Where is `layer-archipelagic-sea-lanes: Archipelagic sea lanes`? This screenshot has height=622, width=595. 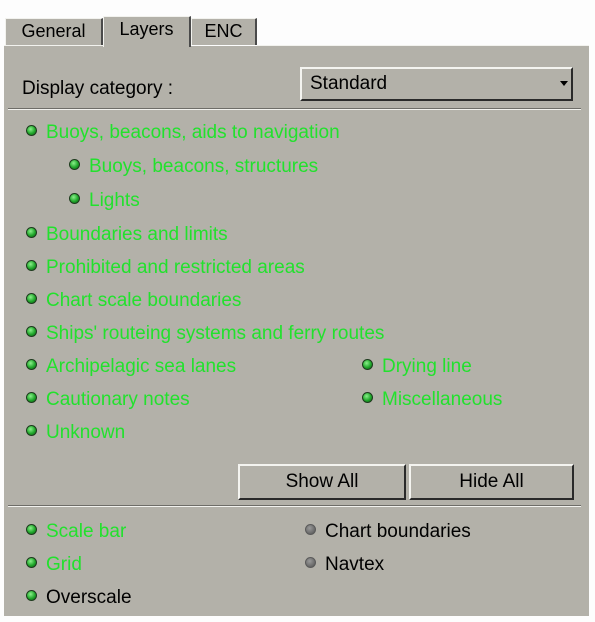 layer-archipelagic-sea-lanes: Archipelagic sea lanes is located at coordinates (131, 367).